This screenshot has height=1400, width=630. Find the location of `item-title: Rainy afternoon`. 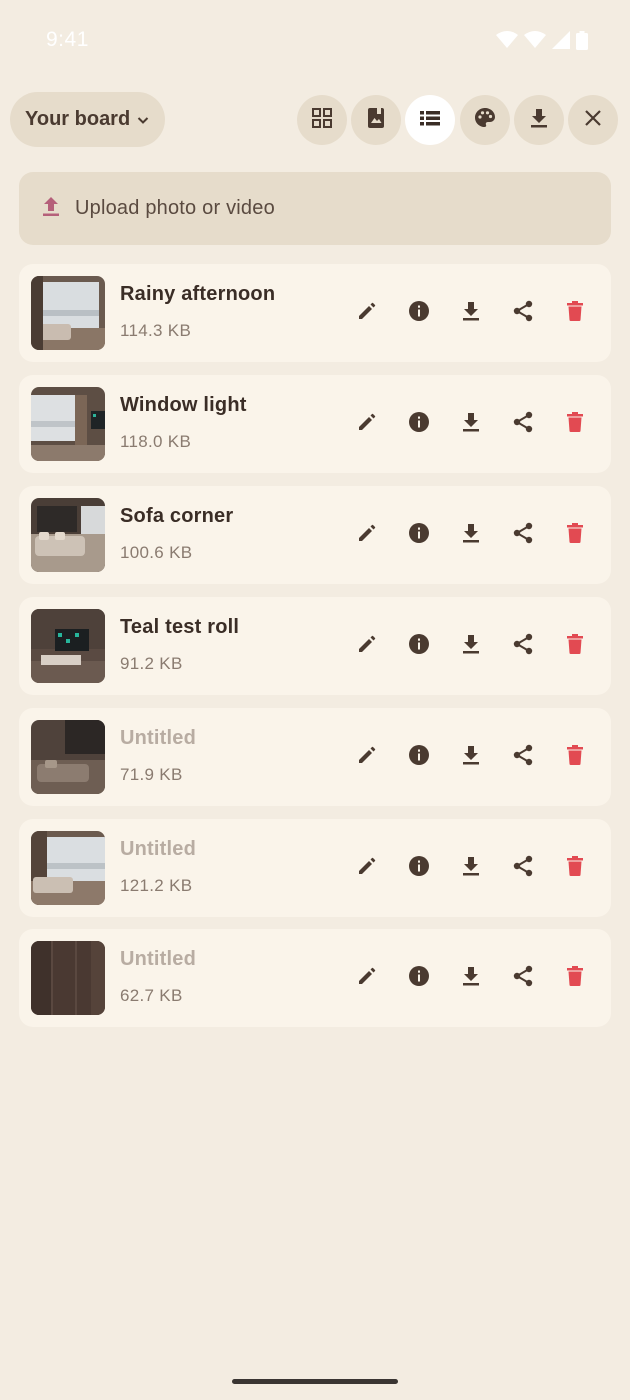

item-title: Rainy afternoon is located at coordinates (198, 294).